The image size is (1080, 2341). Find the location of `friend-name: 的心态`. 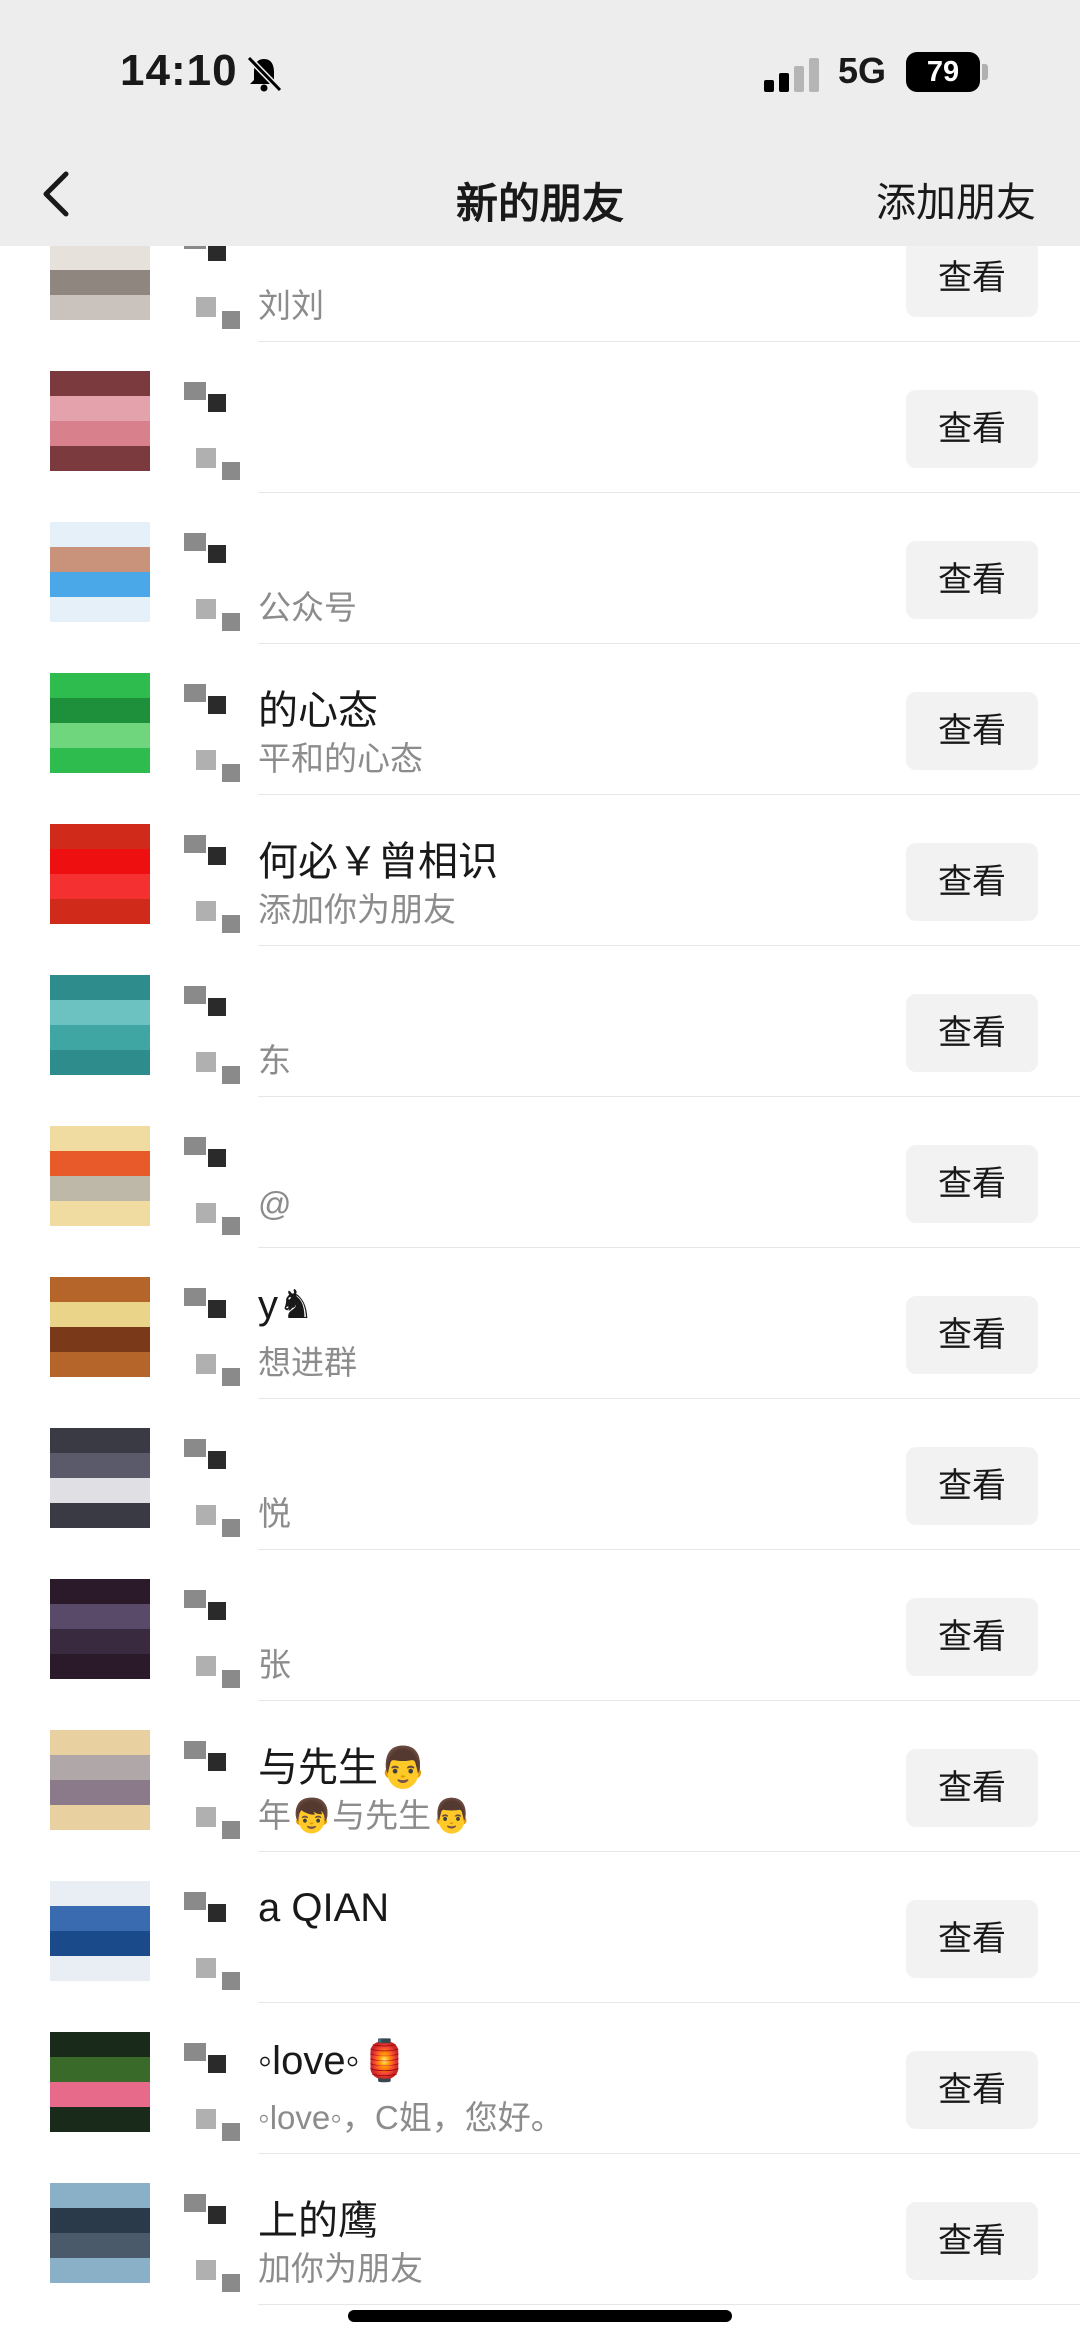

friend-name: 的心态 is located at coordinates (318, 711).